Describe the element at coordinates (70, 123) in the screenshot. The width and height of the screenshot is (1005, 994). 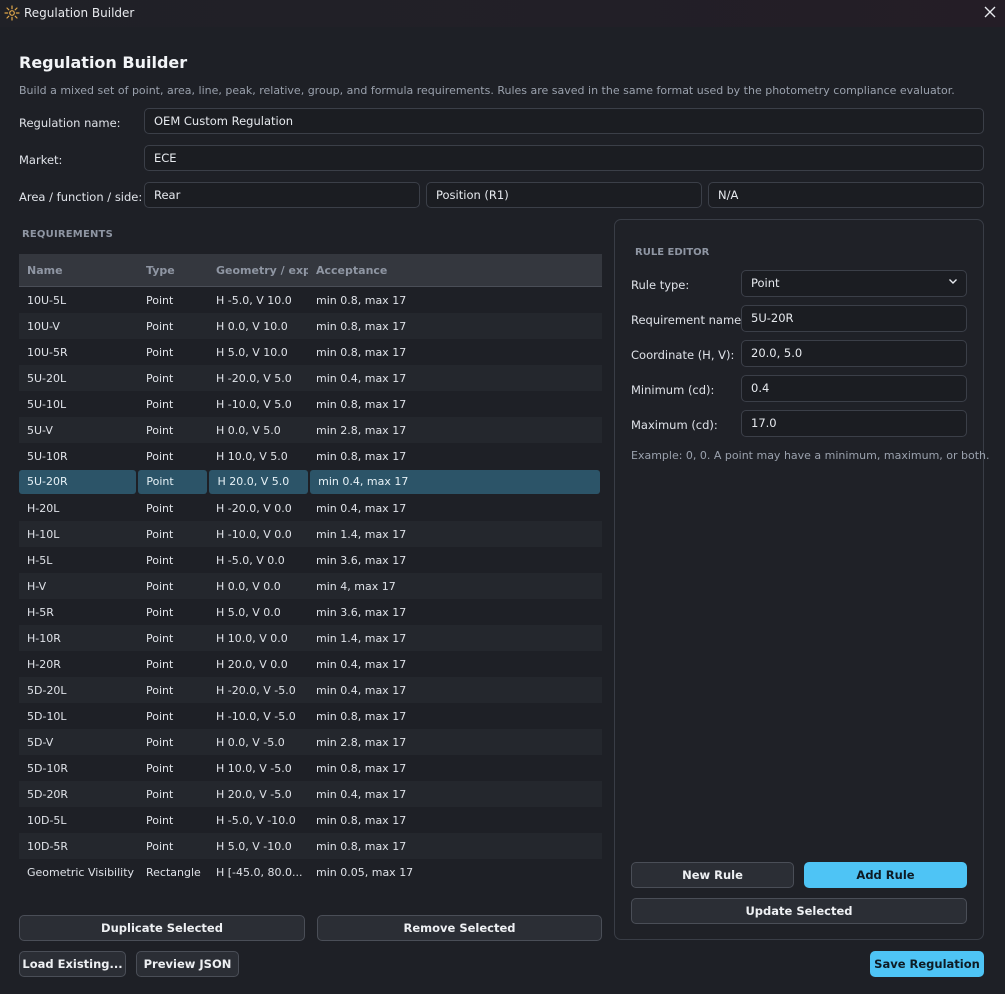
I see `regulation-name-label: Regulation name:` at that location.